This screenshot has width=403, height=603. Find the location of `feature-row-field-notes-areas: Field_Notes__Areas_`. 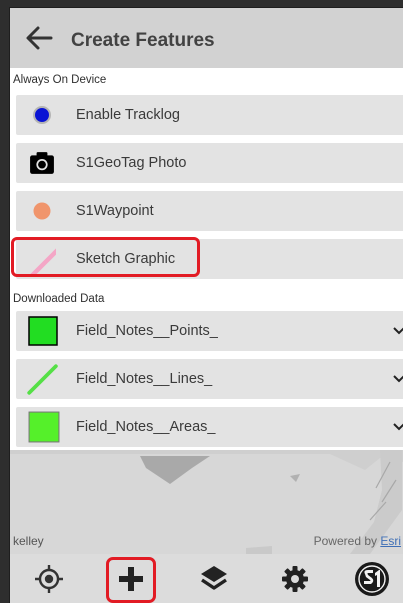

feature-row-field-notes-areas: Field_Notes__Areas_ is located at coordinates (209, 427).